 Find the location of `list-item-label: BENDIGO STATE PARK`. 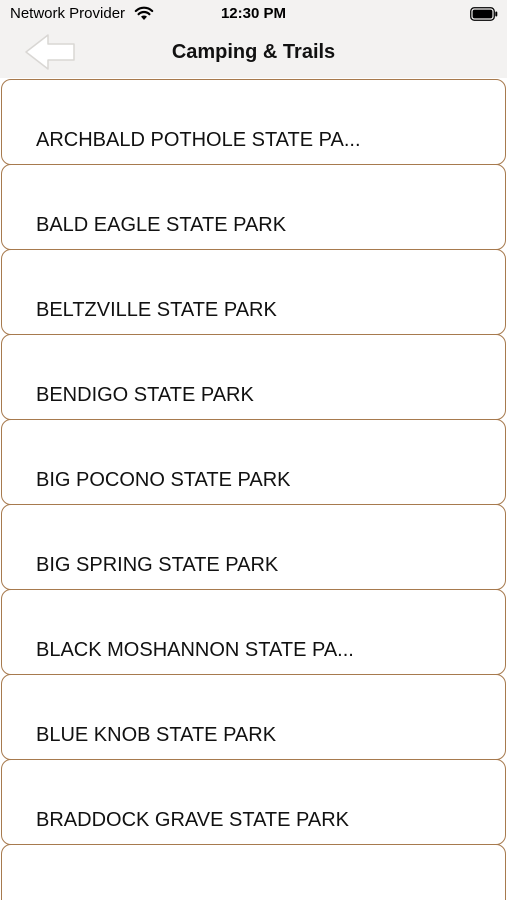

list-item-label: BENDIGO STATE PARK is located at coordinates (145, 395).